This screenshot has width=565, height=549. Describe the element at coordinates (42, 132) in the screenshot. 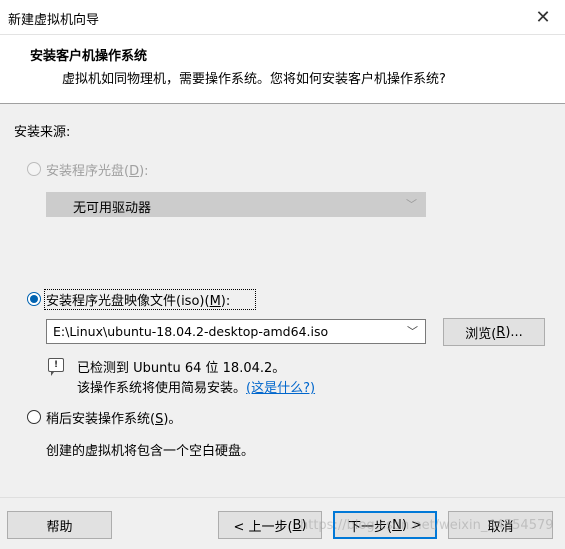

I see `install-source-label: 安装来源:` at that location.